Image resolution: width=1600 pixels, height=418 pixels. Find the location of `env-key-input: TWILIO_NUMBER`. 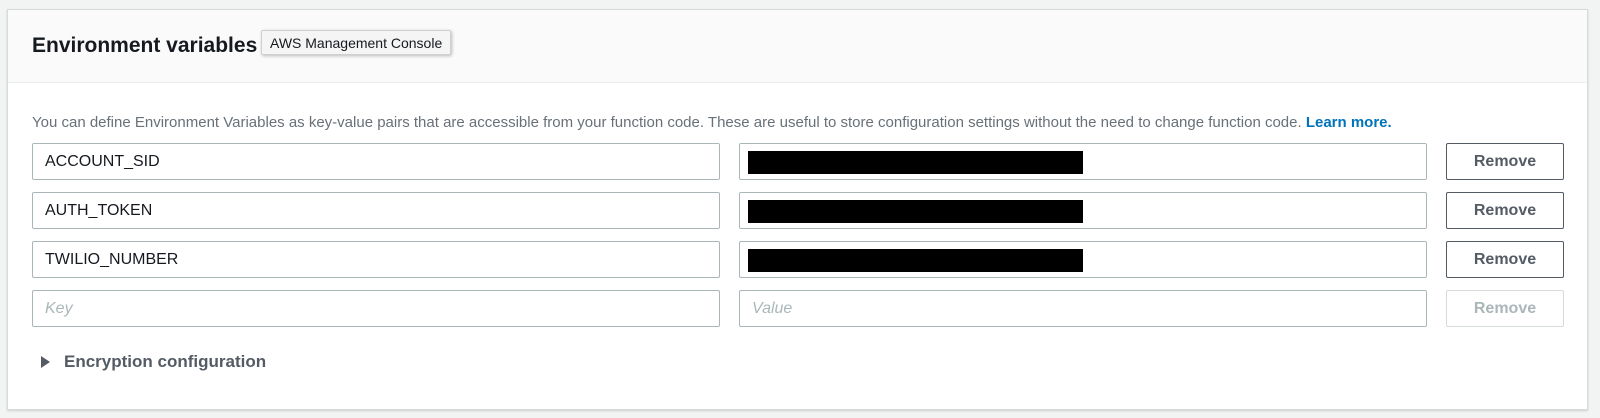

env-key-input: TWILIO_NUMBER is located at coordinates (376, 259).